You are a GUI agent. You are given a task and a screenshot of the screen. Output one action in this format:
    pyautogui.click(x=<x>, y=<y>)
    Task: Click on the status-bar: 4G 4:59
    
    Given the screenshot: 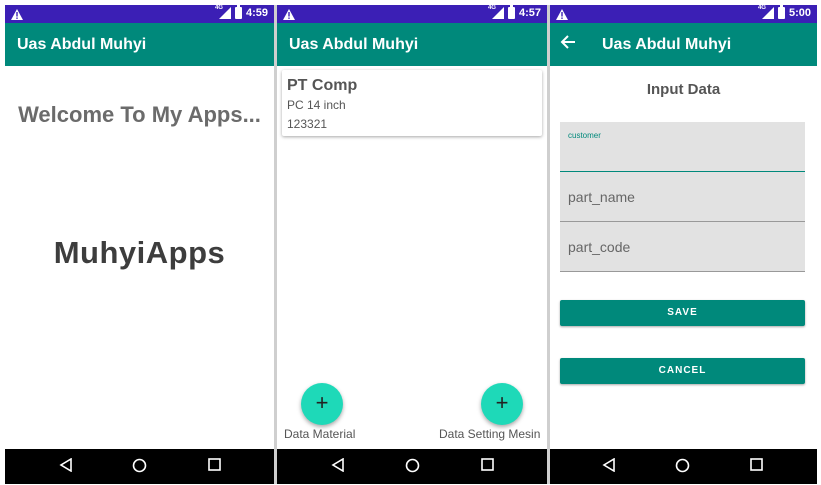 What is the action you would take?
    pyautogui.click(x=139, y=14)
    